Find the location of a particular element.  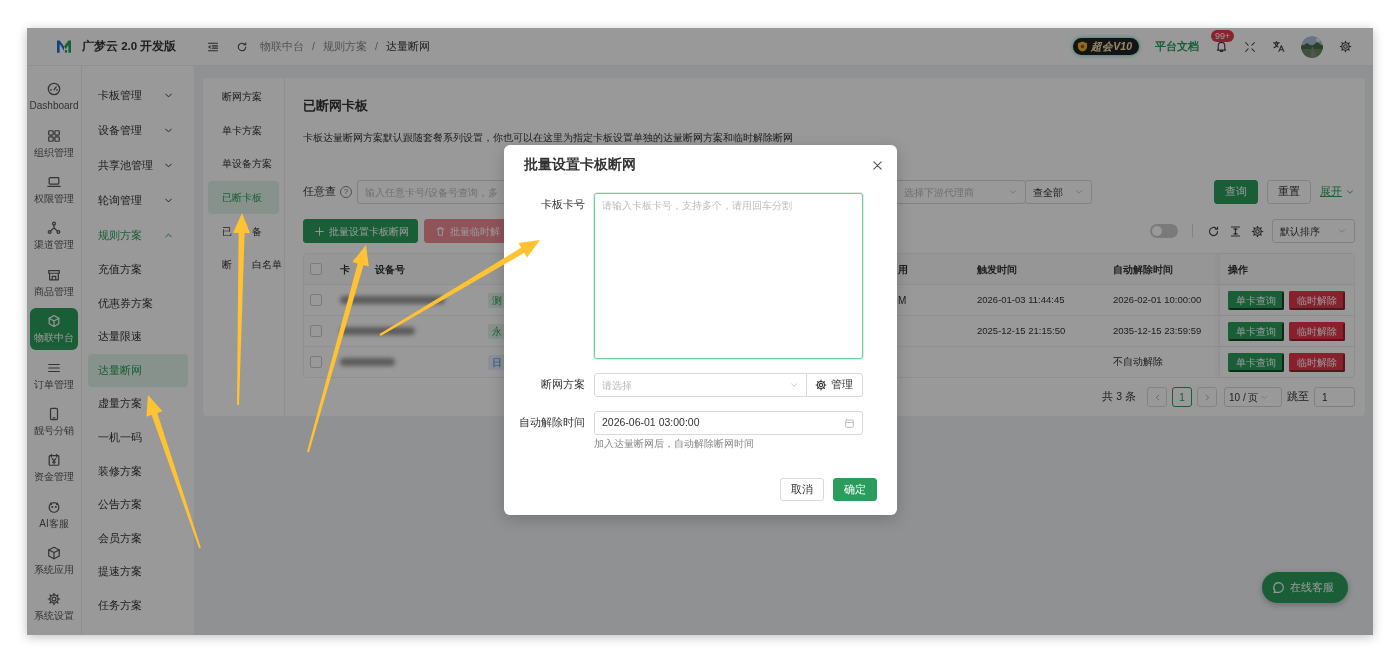

nav-rail-label: 权限管理 is located at coordinates (54, 198).